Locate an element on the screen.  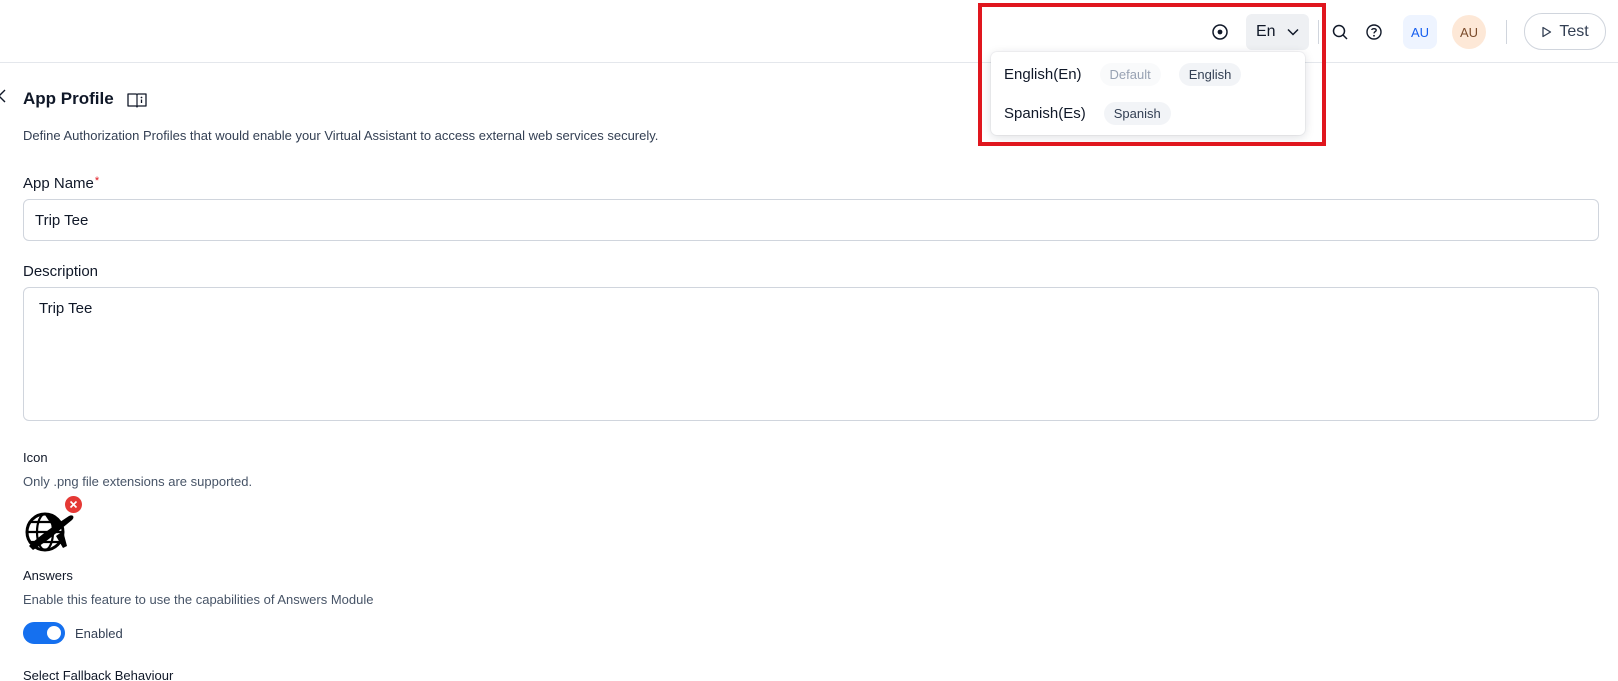
language-option-spanish: Spanish(Es) Spanish is located at coordinates (1148, 113).